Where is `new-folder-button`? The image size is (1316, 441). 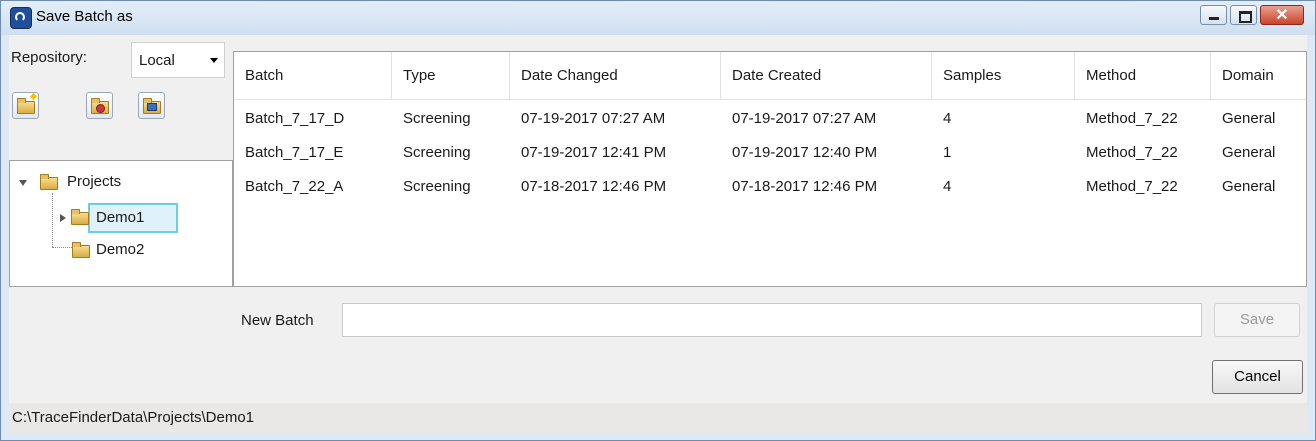
new-folder-button is located at coordinates (25, 105).